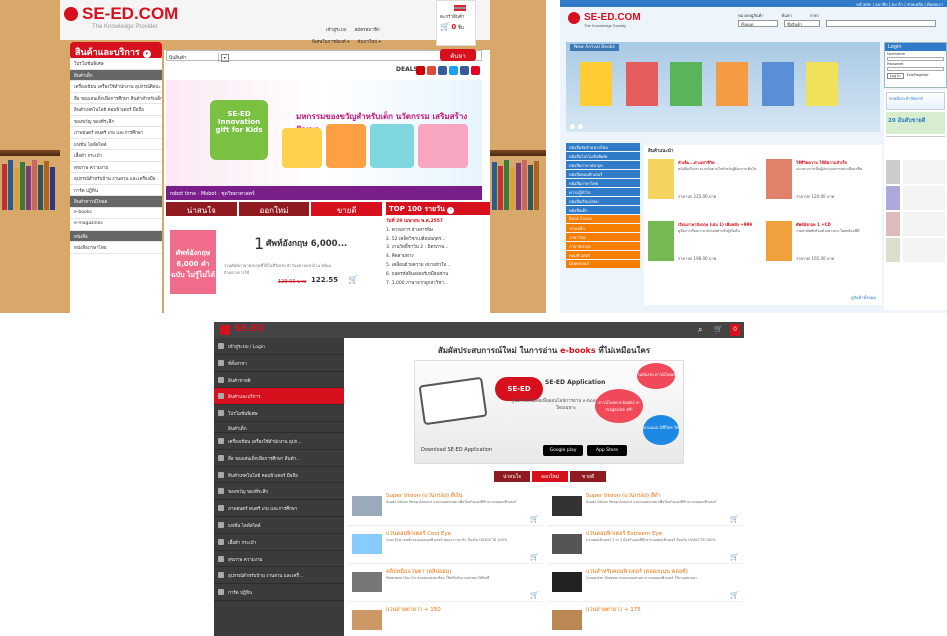 The height and width of the screenshot is (636, 947). Describe the element at coordinates (418, 534) in the screenshot. I see `product-title: แว่นคอมพิวเตอร์ Cool Eye` at that location.